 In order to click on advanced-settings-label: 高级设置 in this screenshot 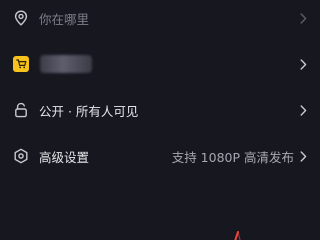, I will do `click(64, 157)`.